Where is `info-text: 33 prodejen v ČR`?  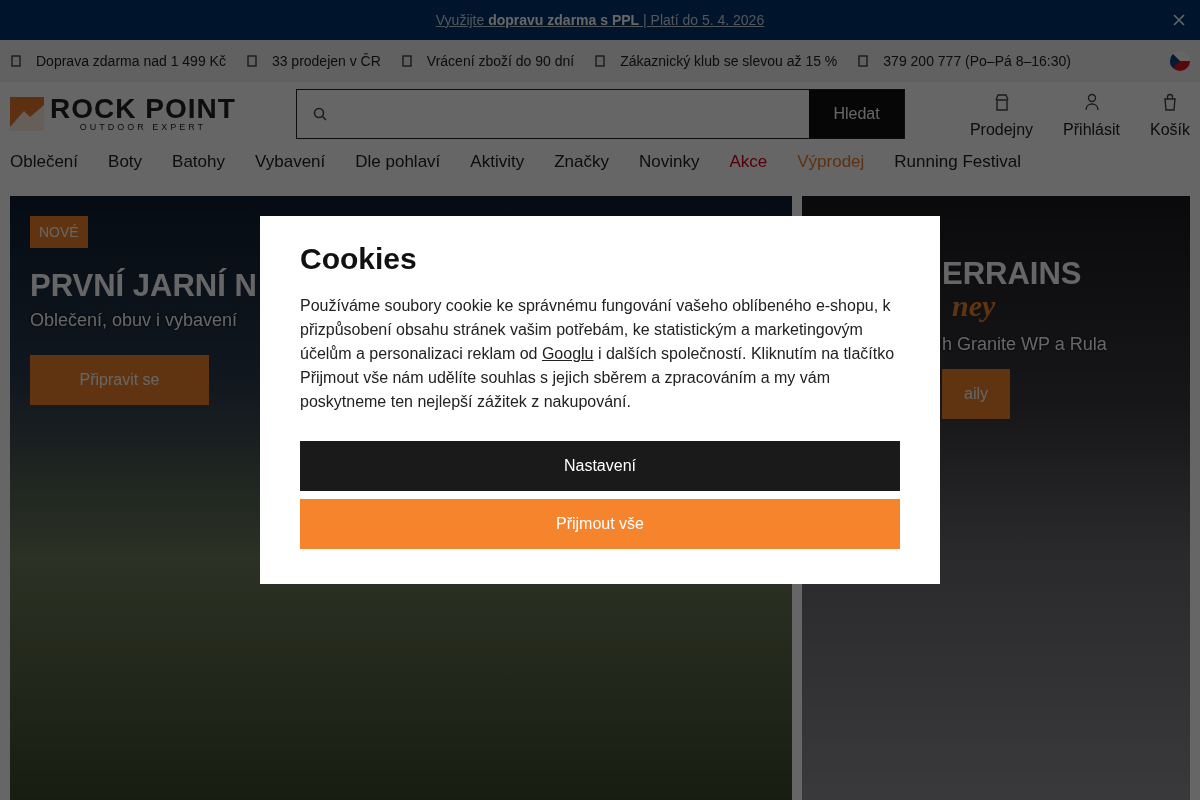 info-text: 33 prodejen v ČR is located at coordinates (326, 61).